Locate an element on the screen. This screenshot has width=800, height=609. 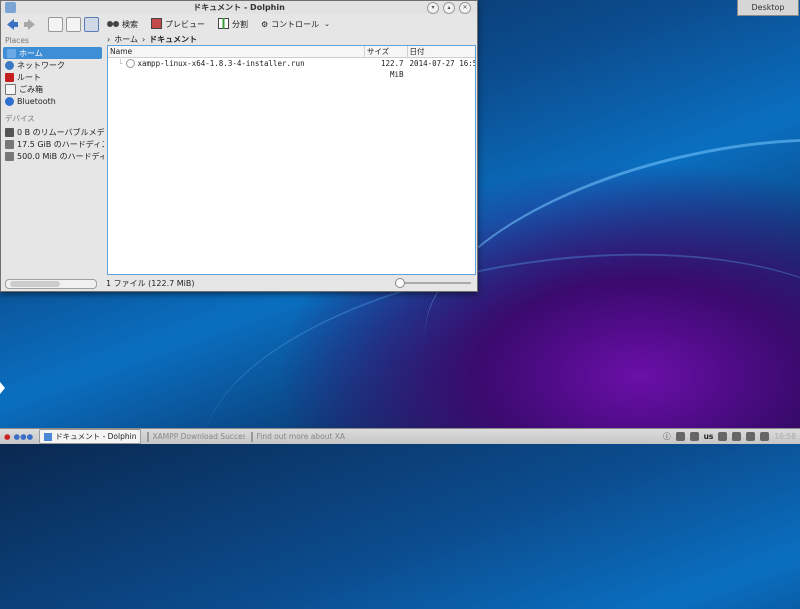
sidebar-scrollbar is located at coordinates (51, 284).